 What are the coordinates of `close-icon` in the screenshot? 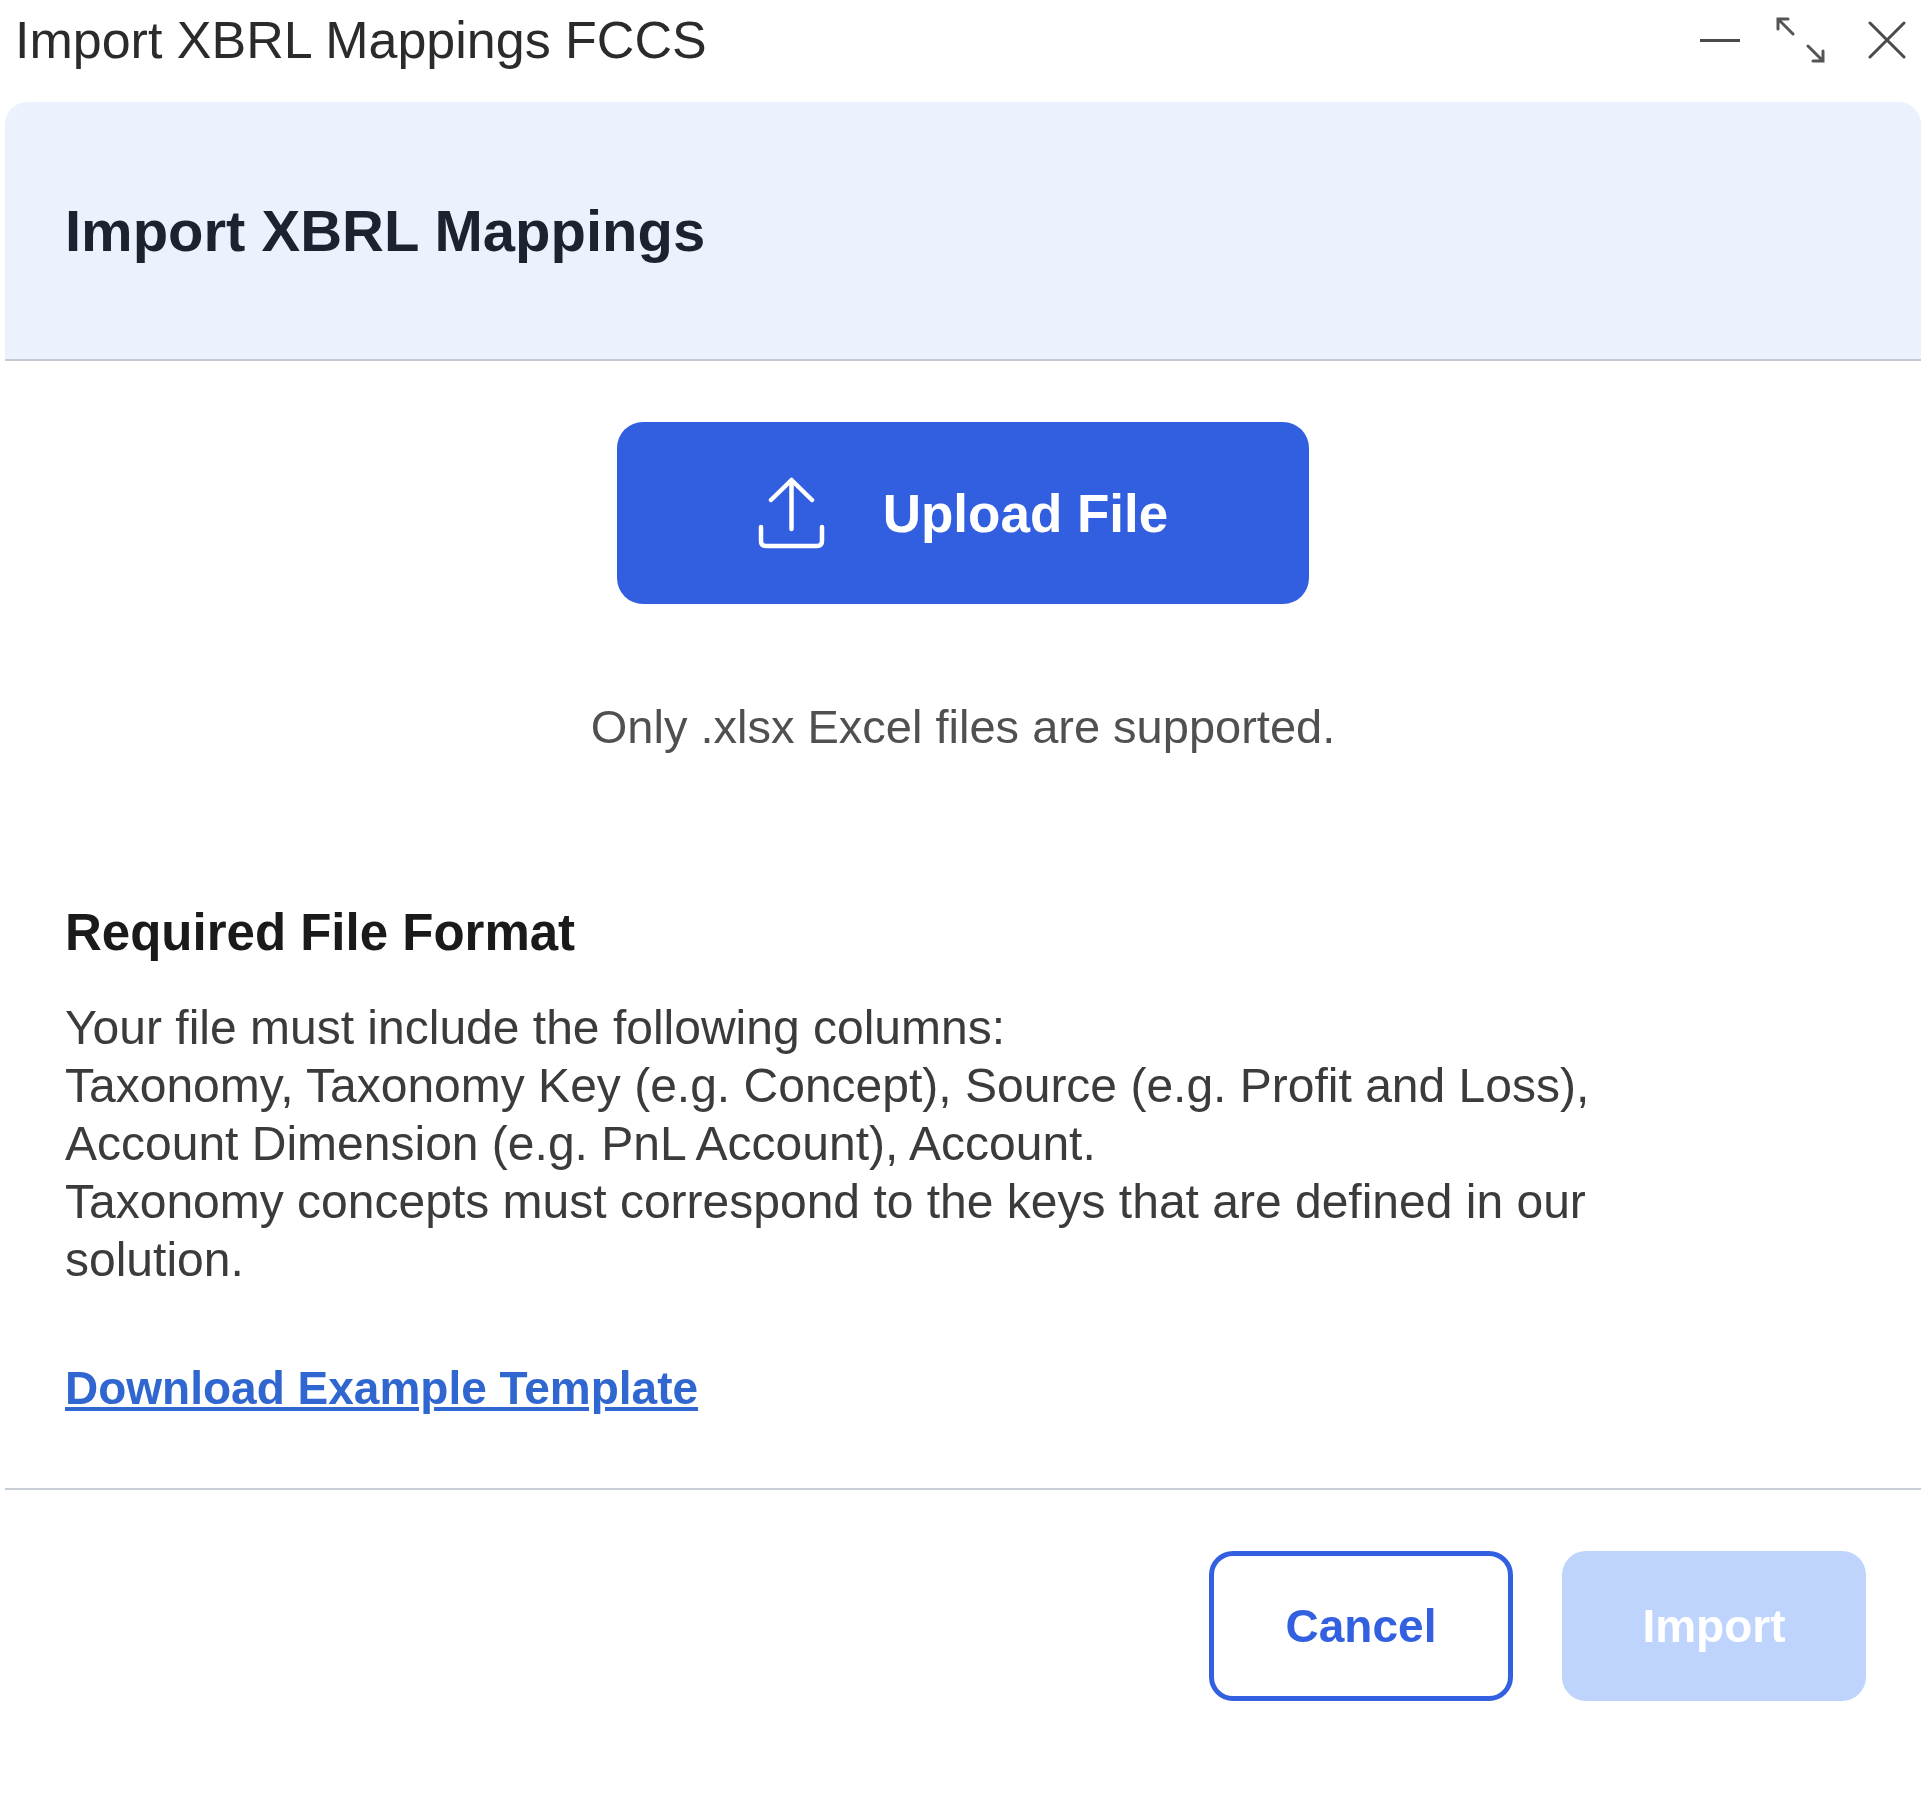 It's located at (1887, 40).